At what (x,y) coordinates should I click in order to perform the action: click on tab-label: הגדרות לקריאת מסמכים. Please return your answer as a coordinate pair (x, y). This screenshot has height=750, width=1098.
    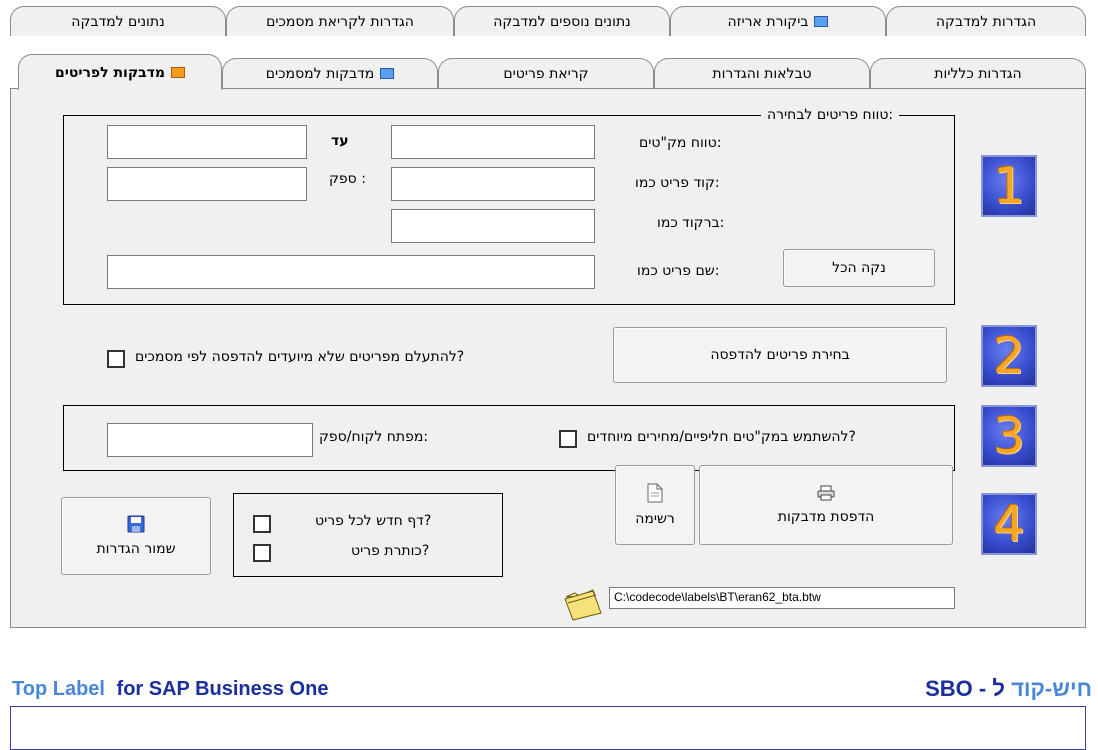
    Looking at the image, I should click on (340, 21).